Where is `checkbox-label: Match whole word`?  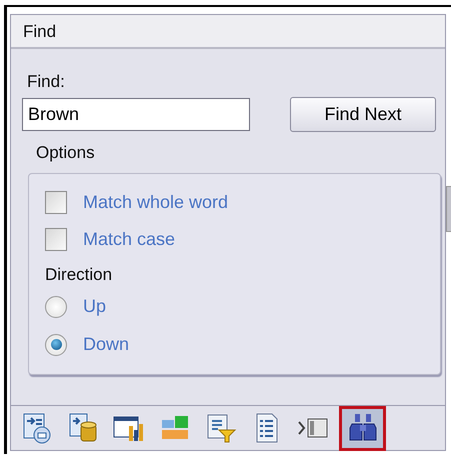
checkbox-label: Match whole word is located at coordinates (155, 202).